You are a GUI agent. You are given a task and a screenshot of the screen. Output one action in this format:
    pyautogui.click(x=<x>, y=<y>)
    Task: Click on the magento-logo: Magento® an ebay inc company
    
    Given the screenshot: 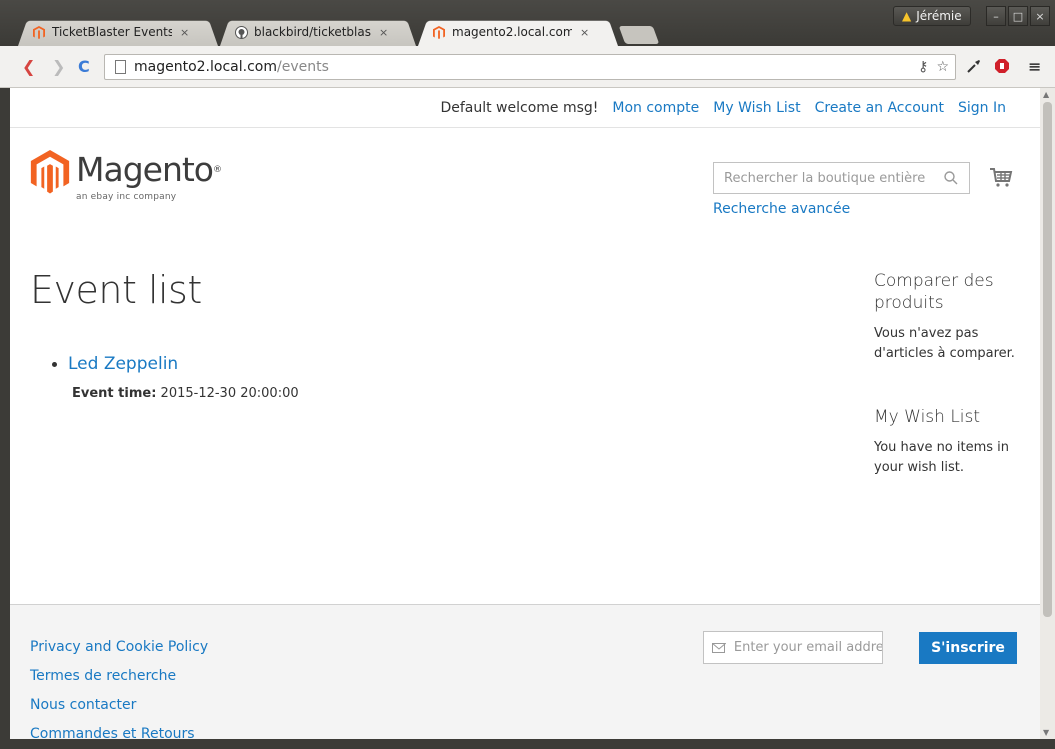 What is the action you would take?
    pyautogui.click(x=126, y=185)
    